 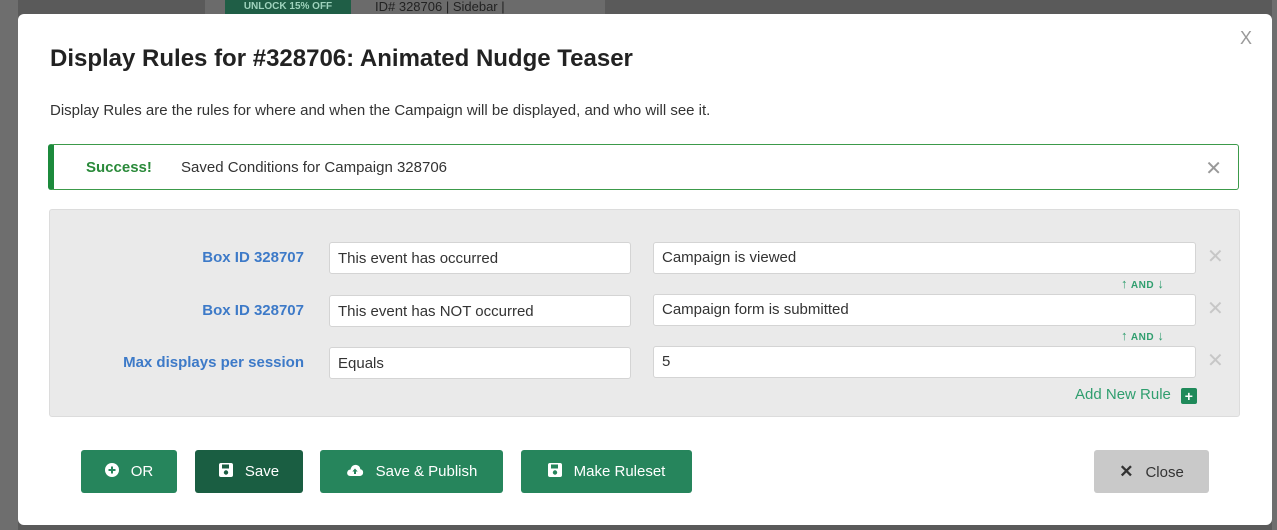 I want to click on modal-close-x: X, so click(x=1246, y=38).